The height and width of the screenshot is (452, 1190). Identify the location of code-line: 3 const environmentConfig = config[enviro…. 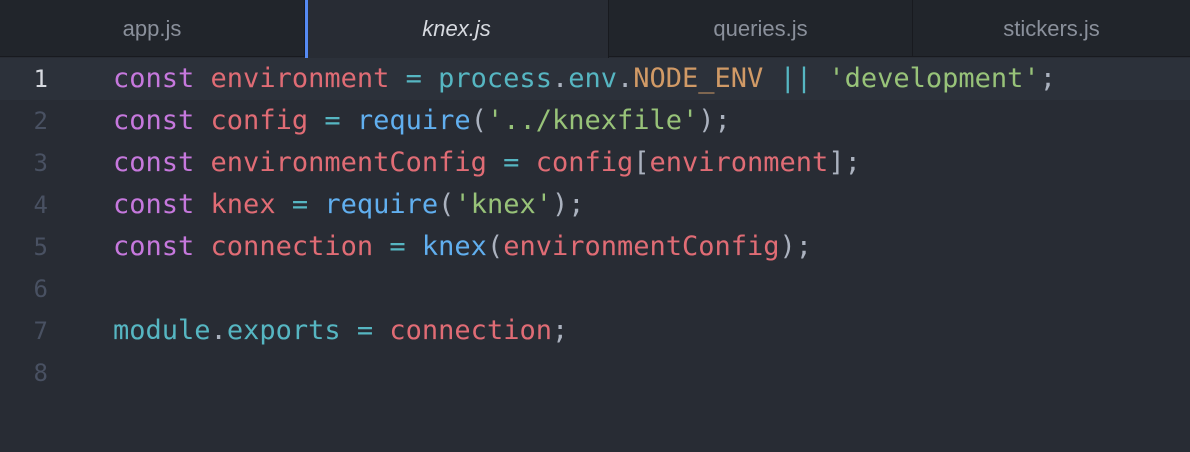
(595, 163).